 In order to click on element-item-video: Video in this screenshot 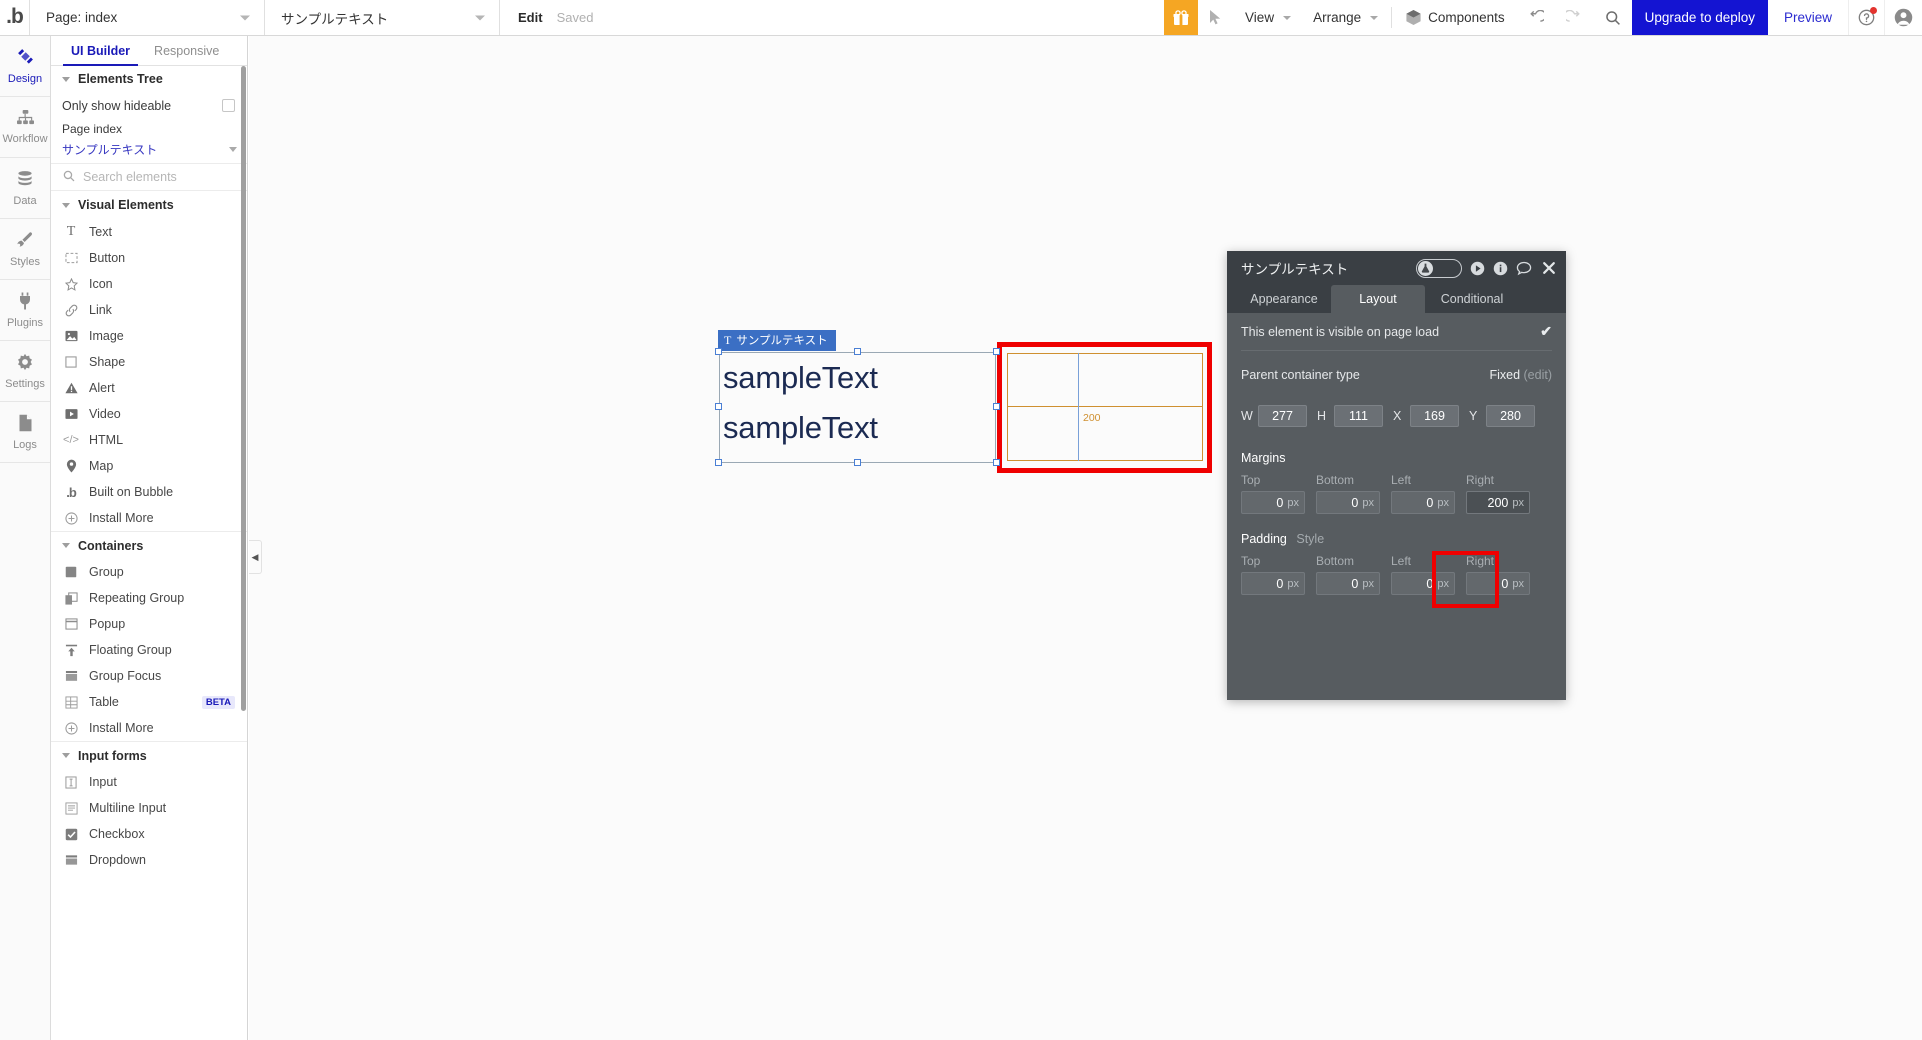, I will do `click(149, 414)`.